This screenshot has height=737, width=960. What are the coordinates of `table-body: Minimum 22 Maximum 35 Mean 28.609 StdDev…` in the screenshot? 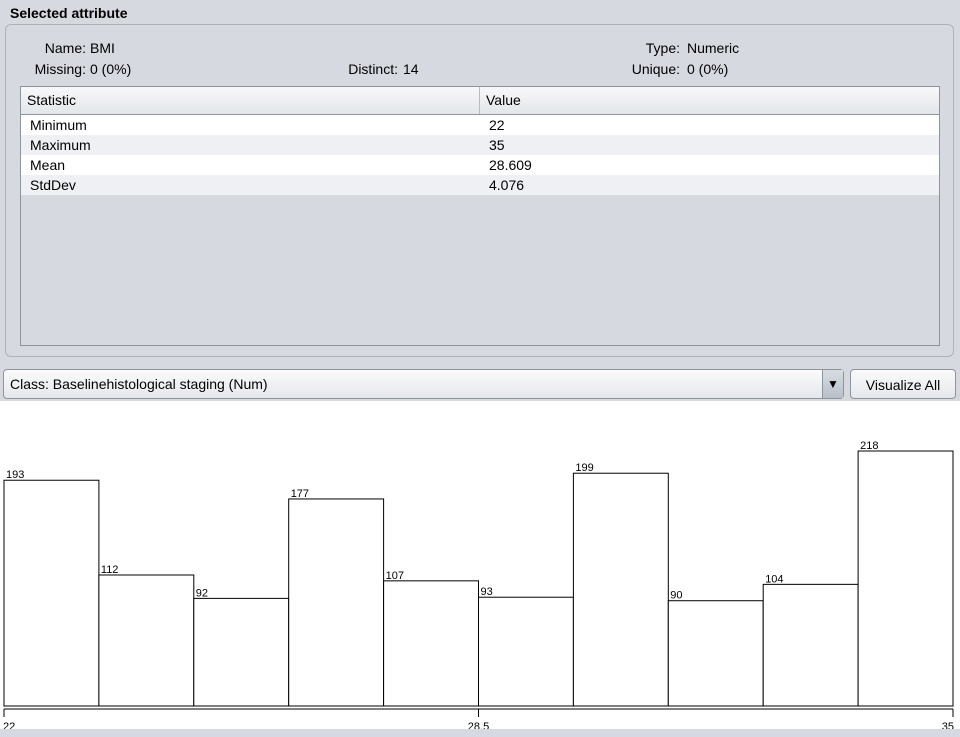 It's located at (480, 155).